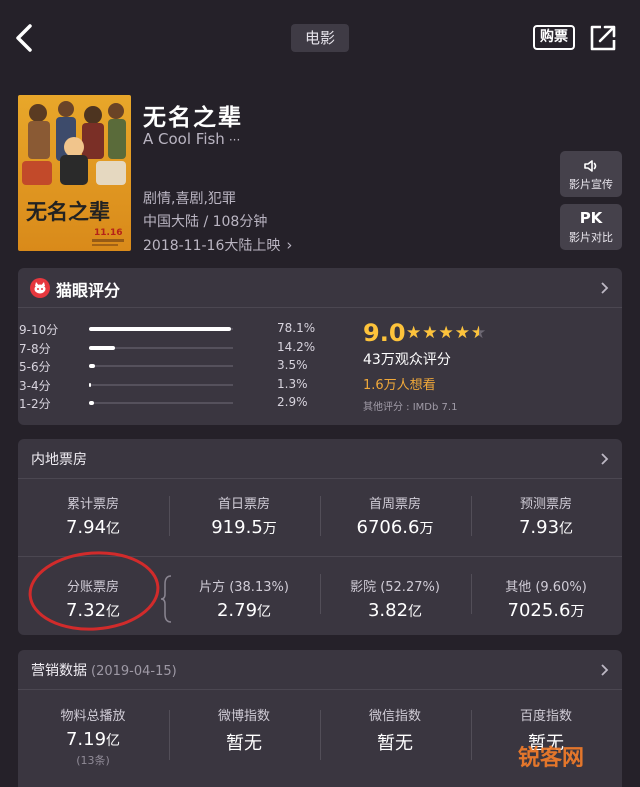  Describe the element at coordinates (244, 730) in the screenshot. I see `stat-cell: 微博指数 暂无` at that location.